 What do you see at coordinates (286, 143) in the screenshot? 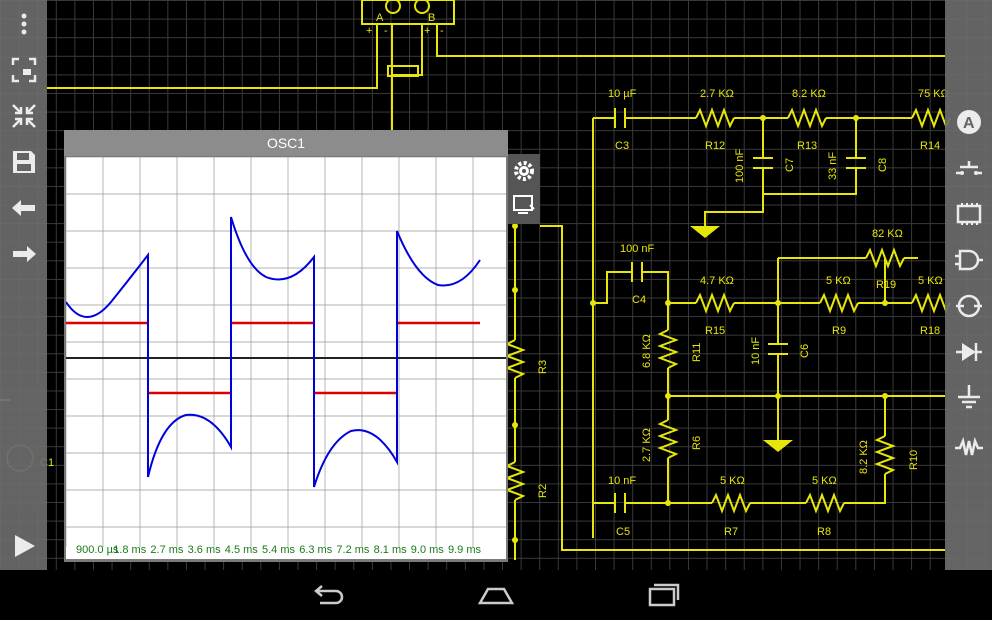
I see `oscilloscope-title: OSC1` at bounding box center [286, 143].